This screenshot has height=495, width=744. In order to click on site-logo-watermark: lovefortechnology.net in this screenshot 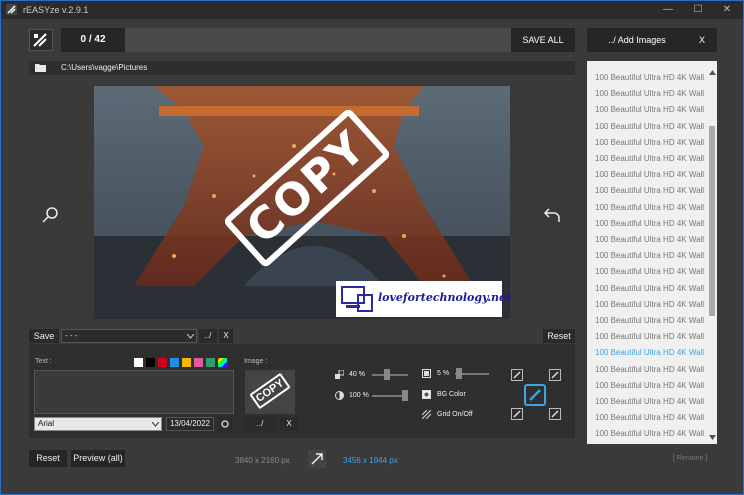, I will do `click(423, 299)`.